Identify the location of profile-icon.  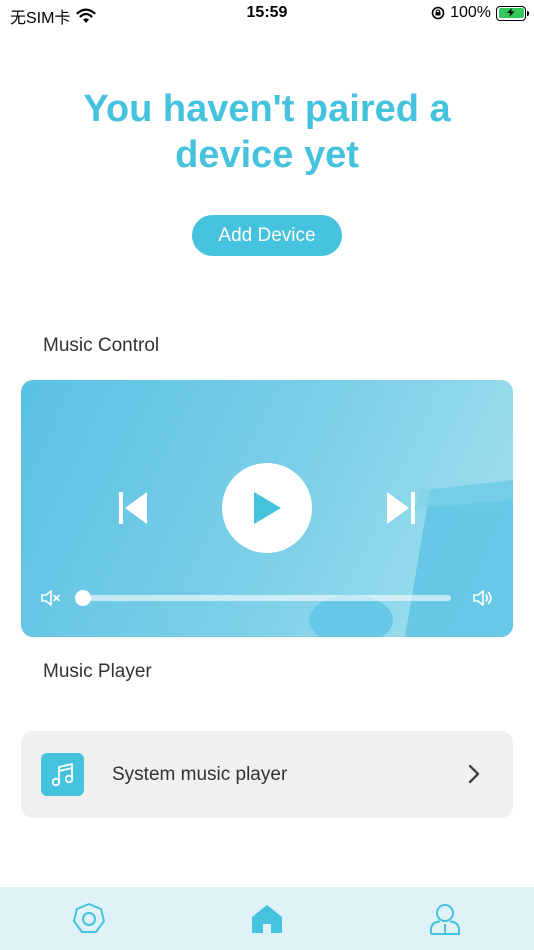
(445, 919).